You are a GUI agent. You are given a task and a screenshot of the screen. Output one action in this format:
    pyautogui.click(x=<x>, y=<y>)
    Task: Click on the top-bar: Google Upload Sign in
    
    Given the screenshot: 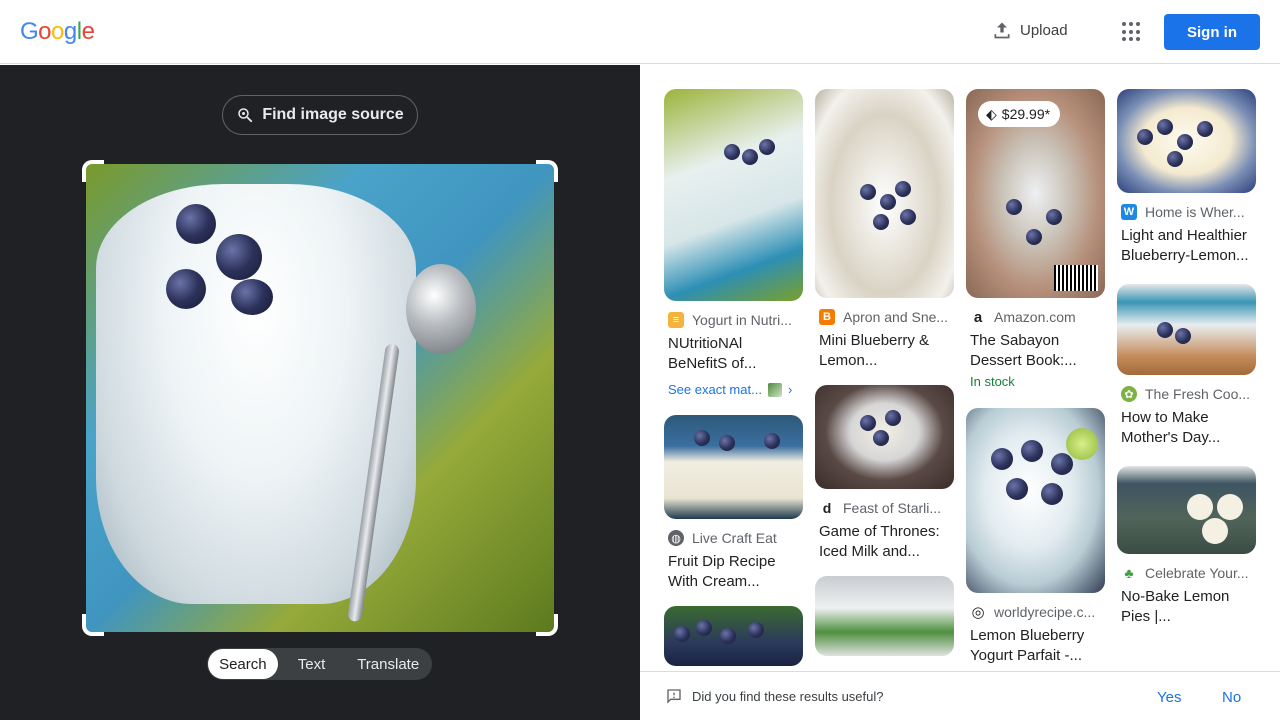 What is the action you would take?
    pyautogui.click(x=640, y=32)
    